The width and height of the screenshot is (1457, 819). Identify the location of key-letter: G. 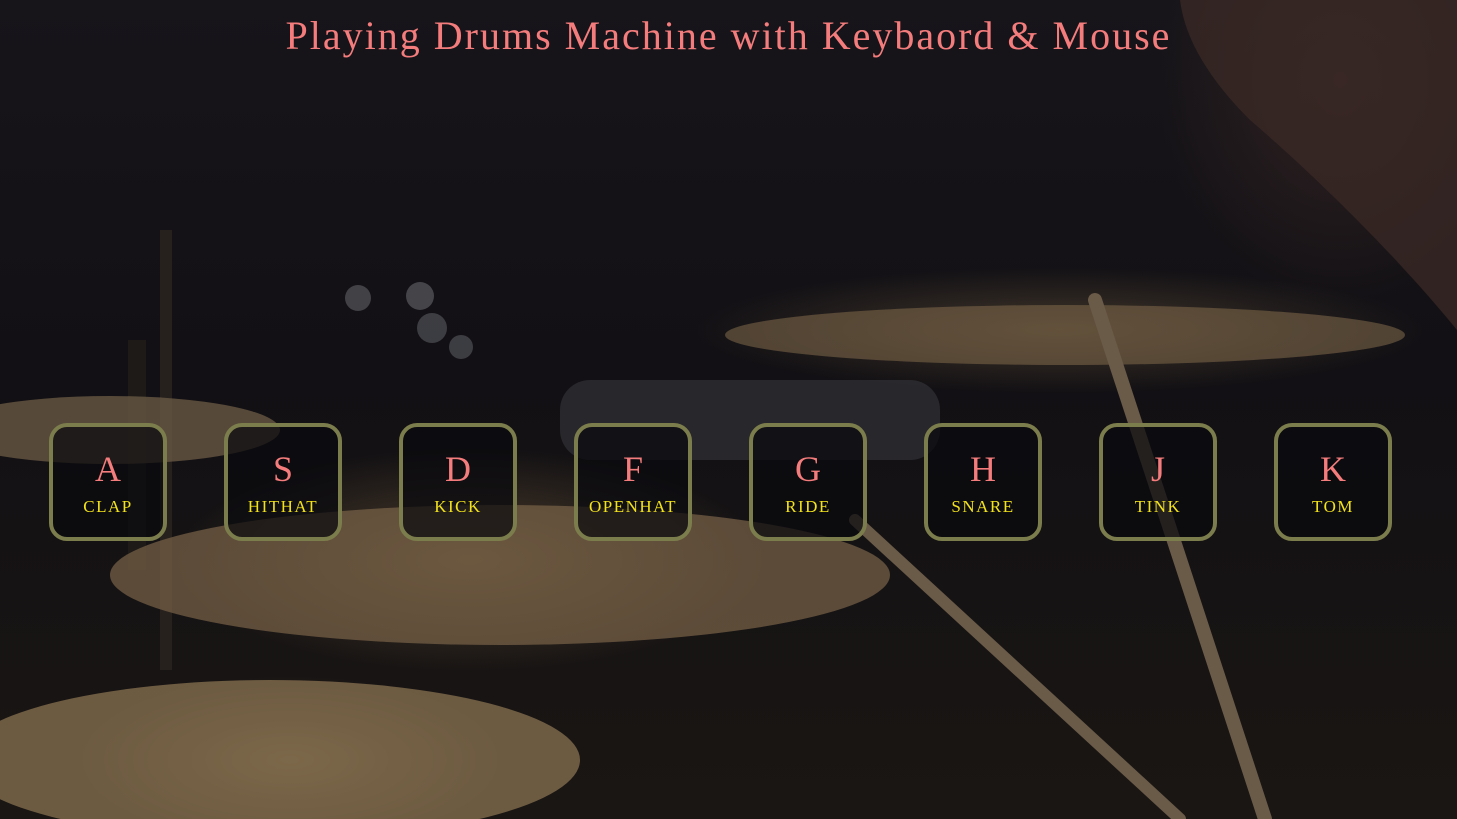
(808, 469).